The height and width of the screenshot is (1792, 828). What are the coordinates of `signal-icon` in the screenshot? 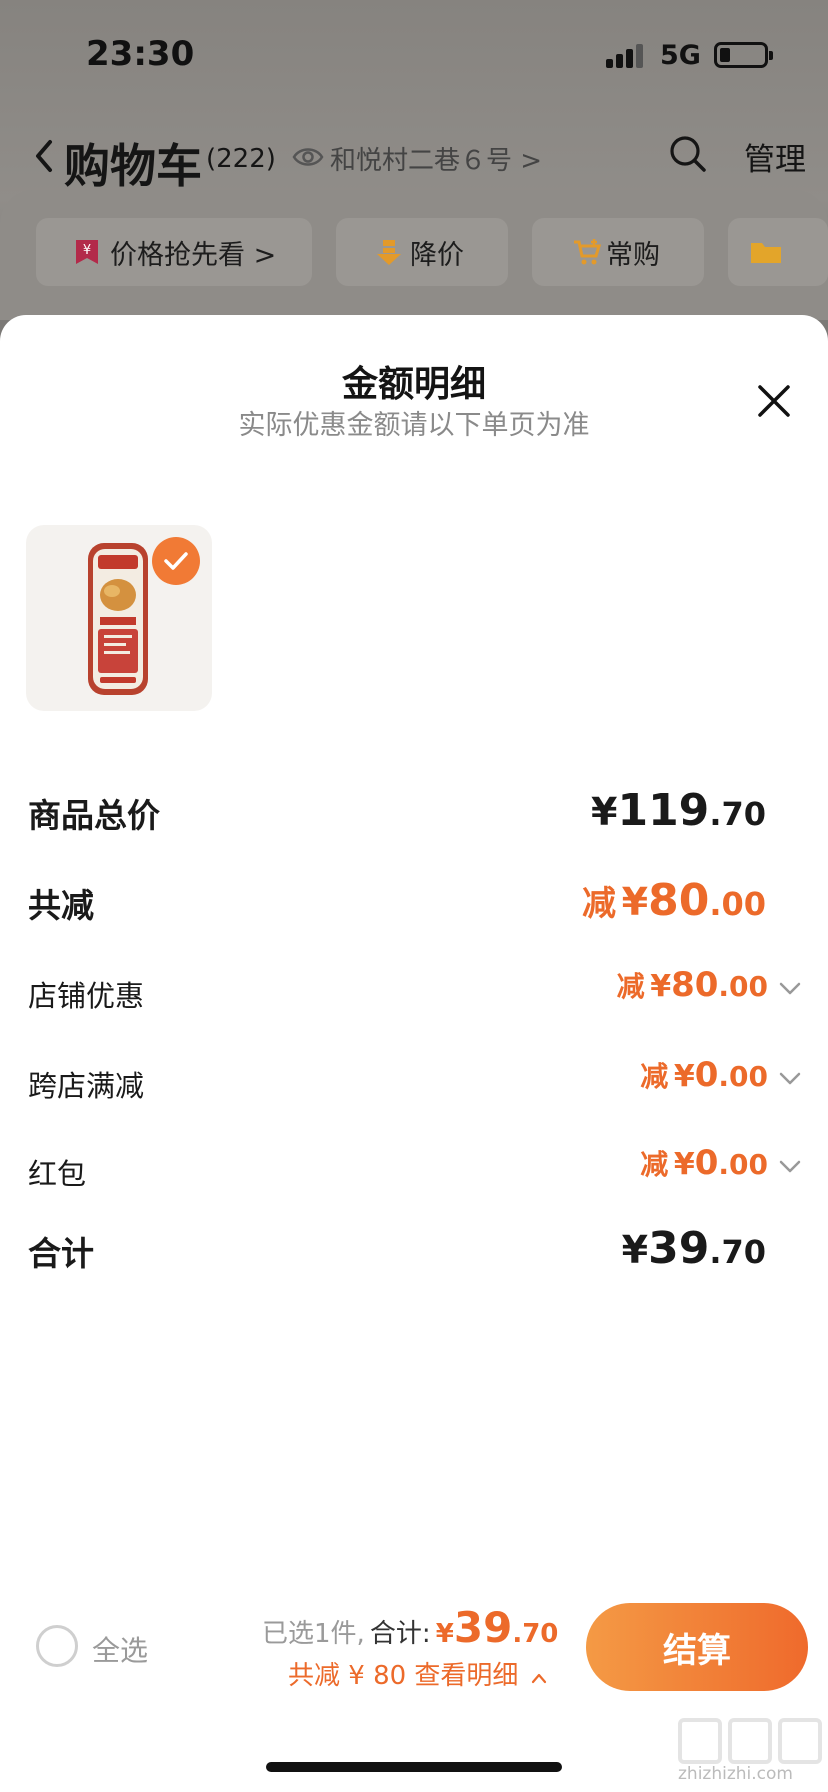 It's located at (627, 55).